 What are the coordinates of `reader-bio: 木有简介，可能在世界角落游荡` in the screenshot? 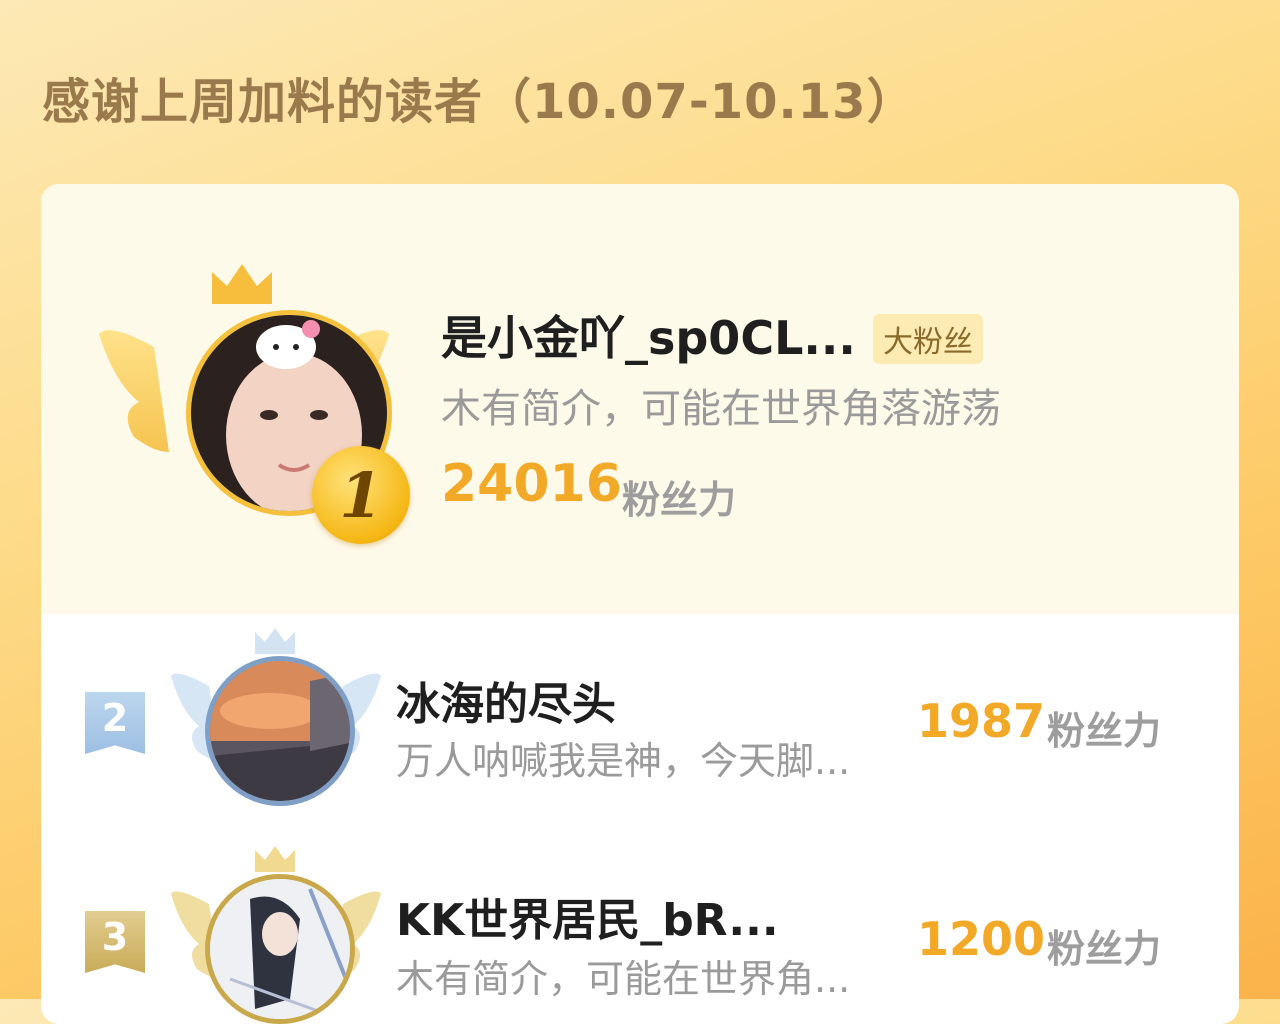 It's located at (721, 409).